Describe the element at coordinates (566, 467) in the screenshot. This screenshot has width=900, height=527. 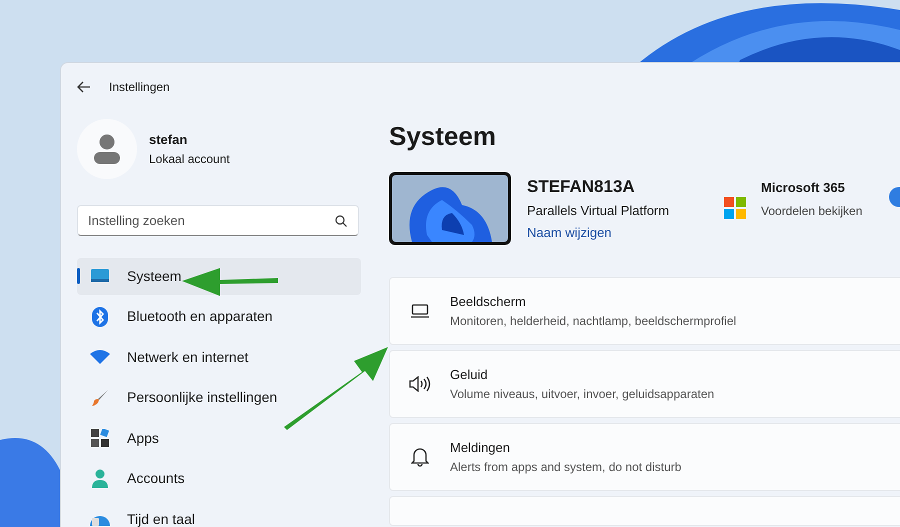
I see `card-subtitle: Alerts from apps and system, do not disturb` at that location.